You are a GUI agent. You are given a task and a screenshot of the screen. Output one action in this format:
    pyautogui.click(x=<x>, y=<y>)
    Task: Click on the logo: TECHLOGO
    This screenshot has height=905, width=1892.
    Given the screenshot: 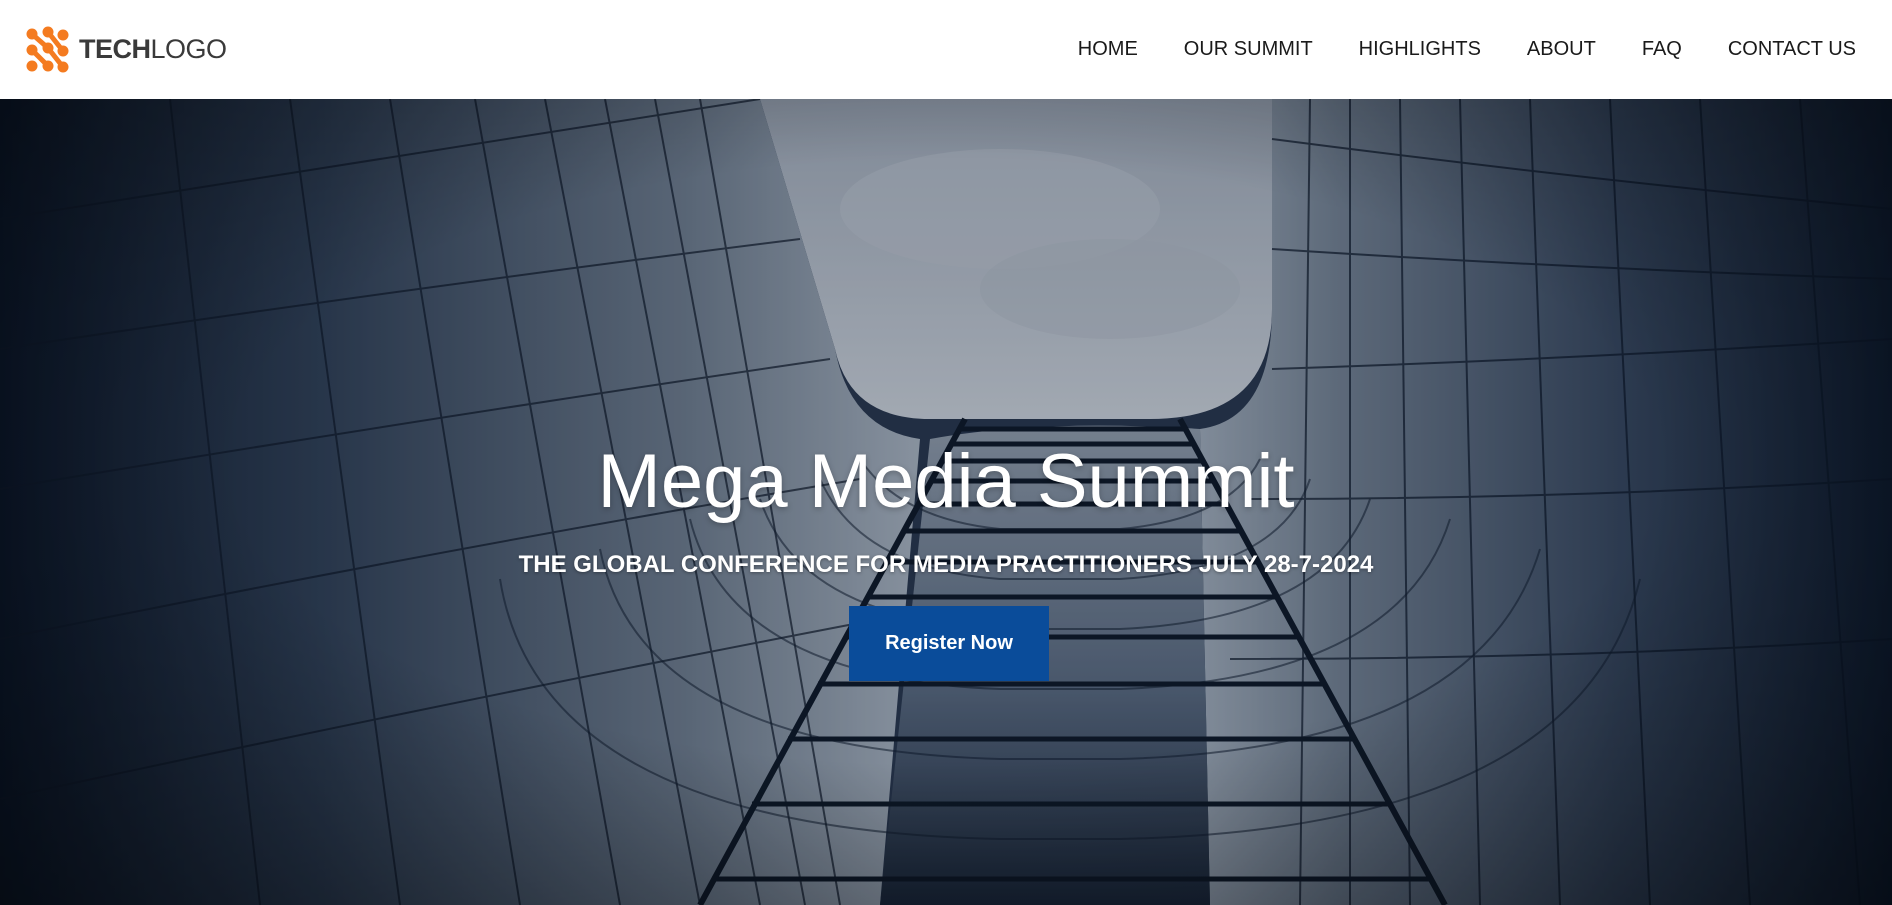 What is the action you would take?
    pyautogui.click(x=125, y=50)
    